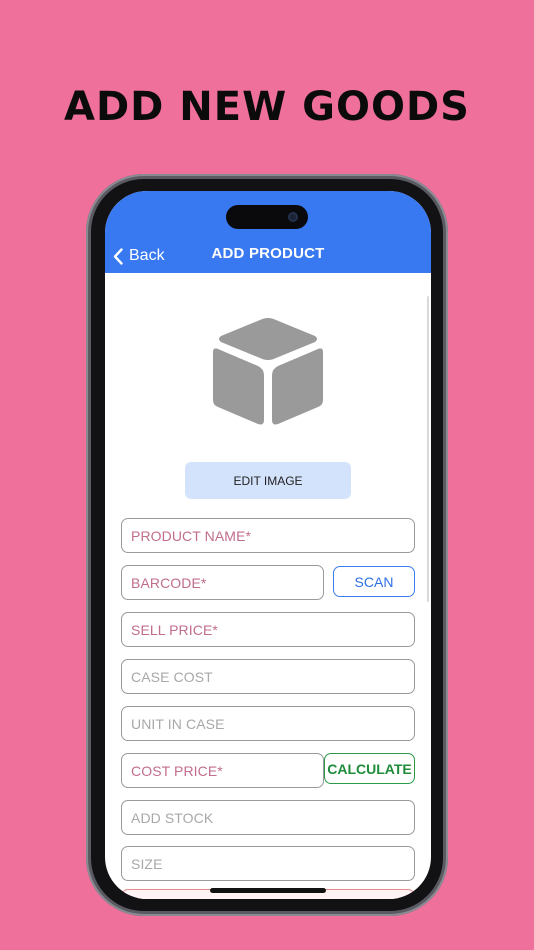 This screenshot has width=534, height=950. Describe the element at coordinates (169, 582) in the screenshot. I see `barcode-placeholder: BARCODE*` at that location.